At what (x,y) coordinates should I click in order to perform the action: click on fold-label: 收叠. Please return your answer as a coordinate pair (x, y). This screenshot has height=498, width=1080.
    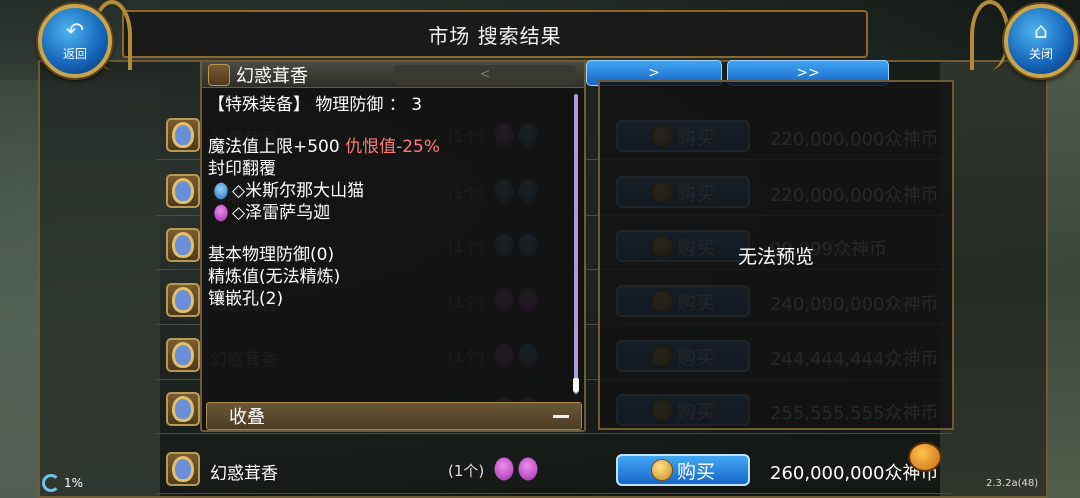
    Looking at the image, I should click on (247, 417).